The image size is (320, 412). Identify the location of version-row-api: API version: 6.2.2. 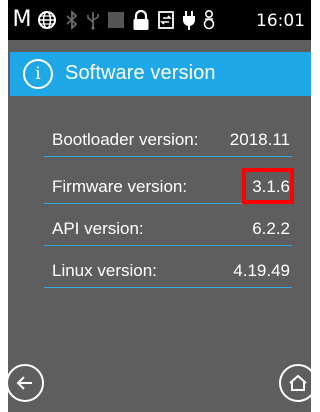
(168, 228).